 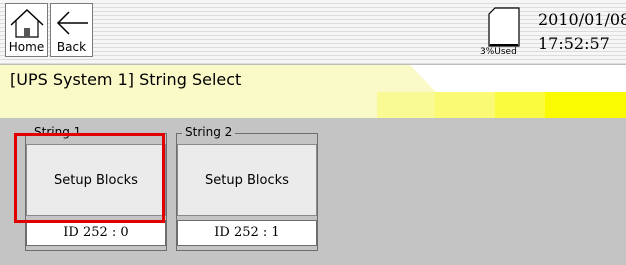 I want to click on page-title: [UPS System 1] String Select, so click(x=126, y=79).